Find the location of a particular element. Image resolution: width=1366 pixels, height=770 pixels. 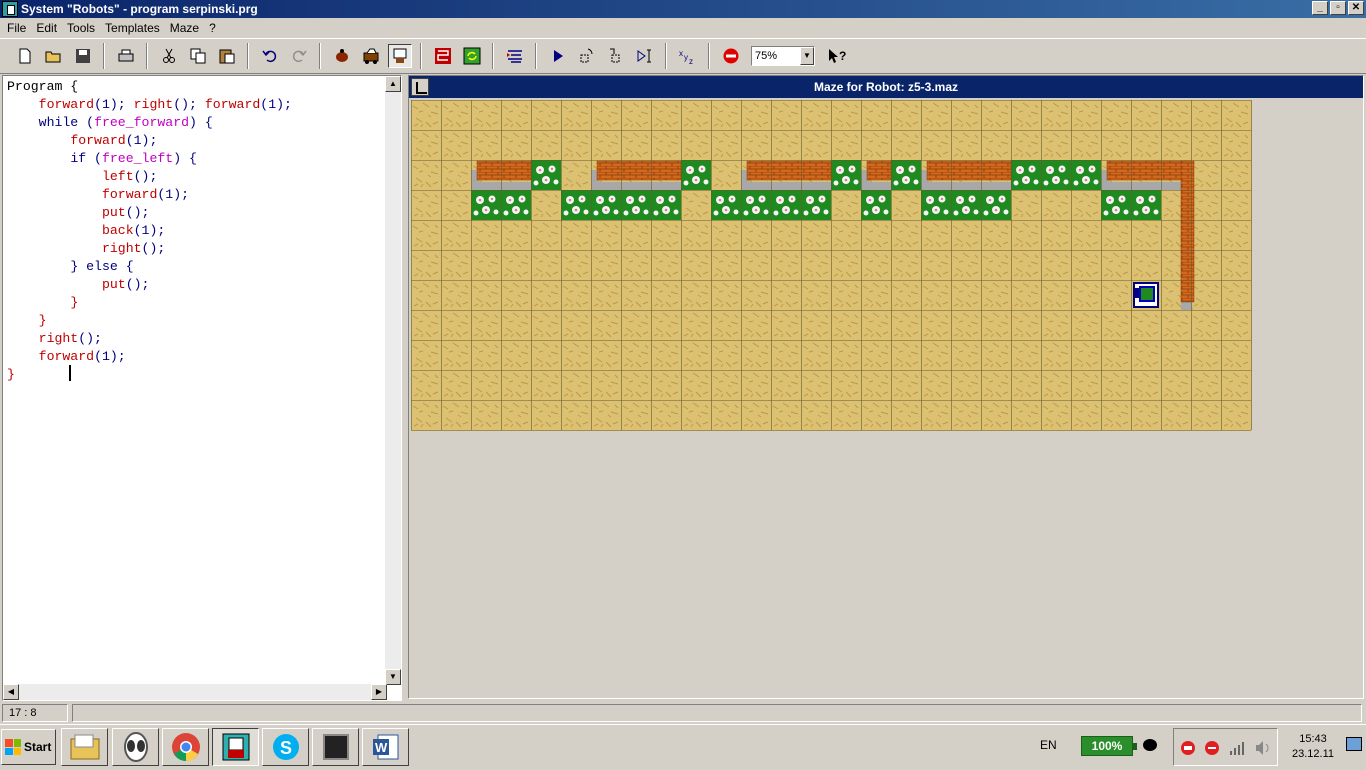

code-line: left(); is located at coordinates (149, 177).